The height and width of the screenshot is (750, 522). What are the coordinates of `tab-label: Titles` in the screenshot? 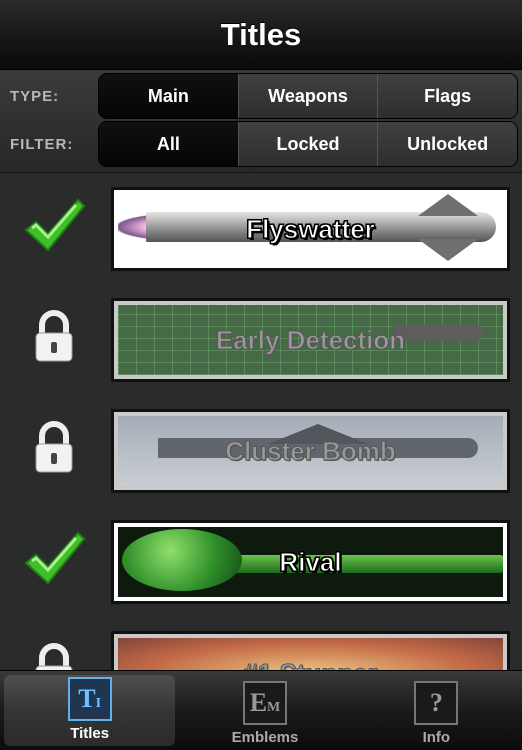 It's located at (90, 733).